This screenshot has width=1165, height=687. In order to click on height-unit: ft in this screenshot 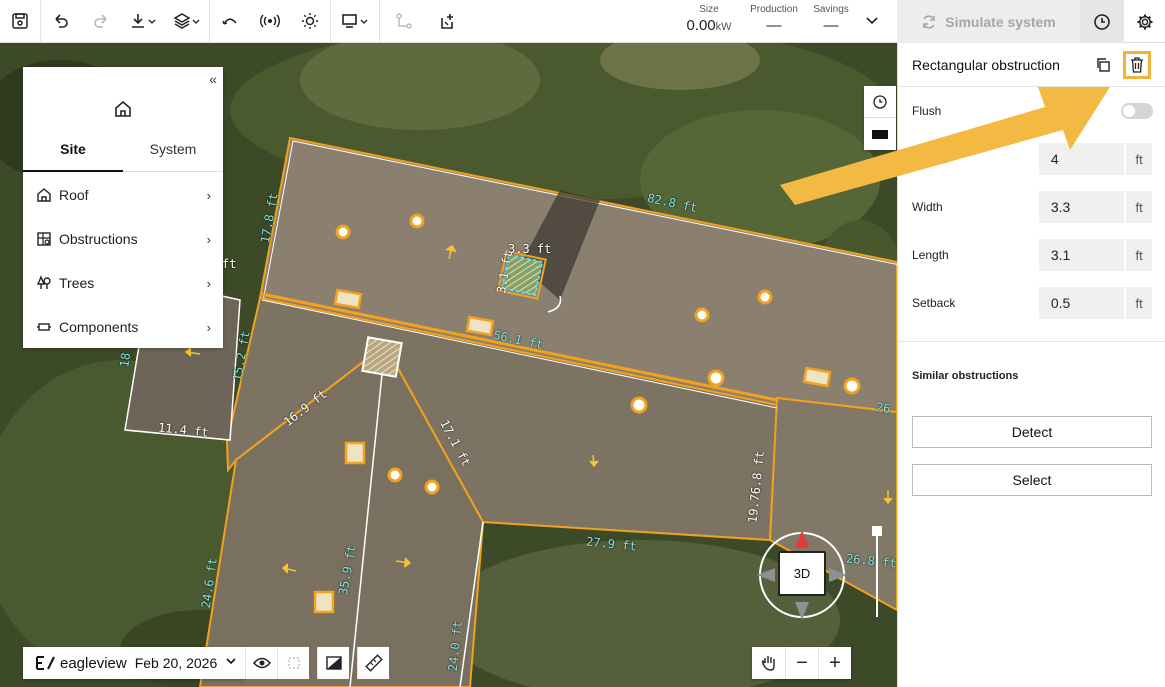, I will do `click(1139, 159)`.